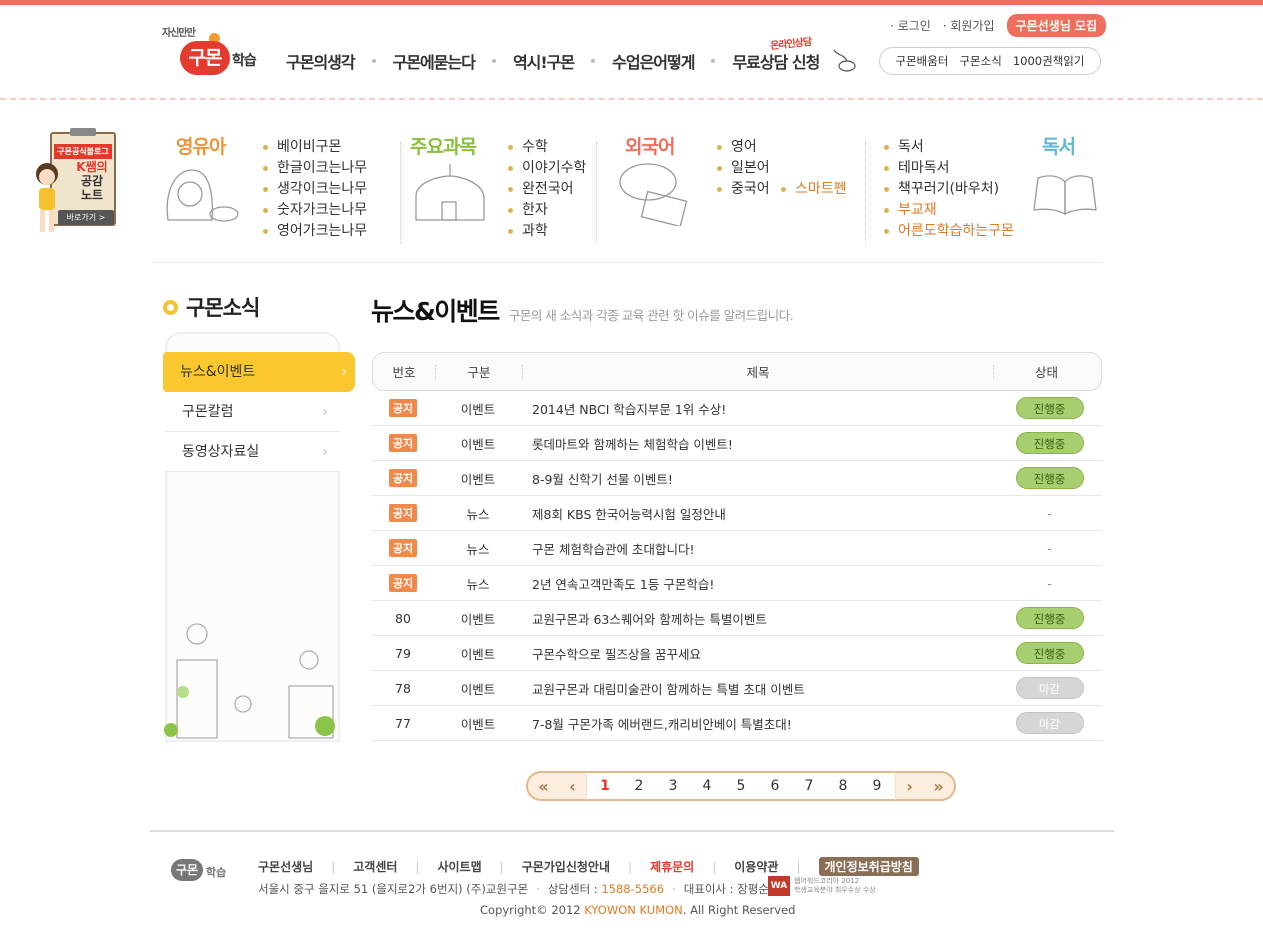 The image size is (1263, 946). What do you see at coordinates (202, 195) in the screenshot?
I see `bear-bag-illustration` at bounding box center [202, 195].